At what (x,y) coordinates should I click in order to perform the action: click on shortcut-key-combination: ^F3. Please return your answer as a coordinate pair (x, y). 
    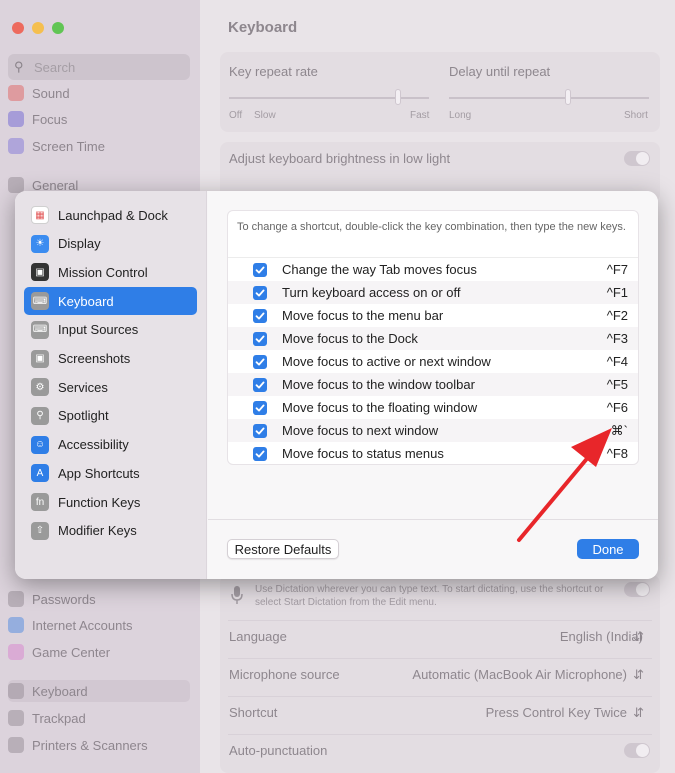
    Looking at the image, I should click on (617, 338).